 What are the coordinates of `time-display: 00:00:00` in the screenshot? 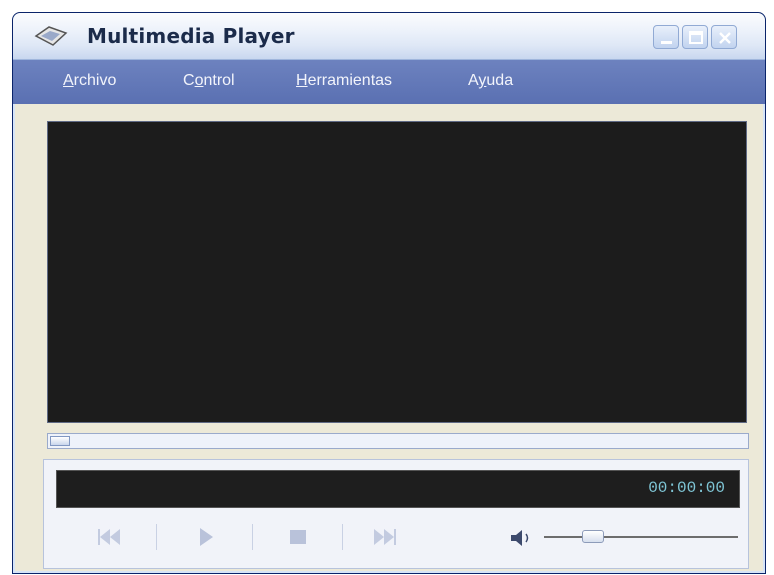 It's located at (398, 489).